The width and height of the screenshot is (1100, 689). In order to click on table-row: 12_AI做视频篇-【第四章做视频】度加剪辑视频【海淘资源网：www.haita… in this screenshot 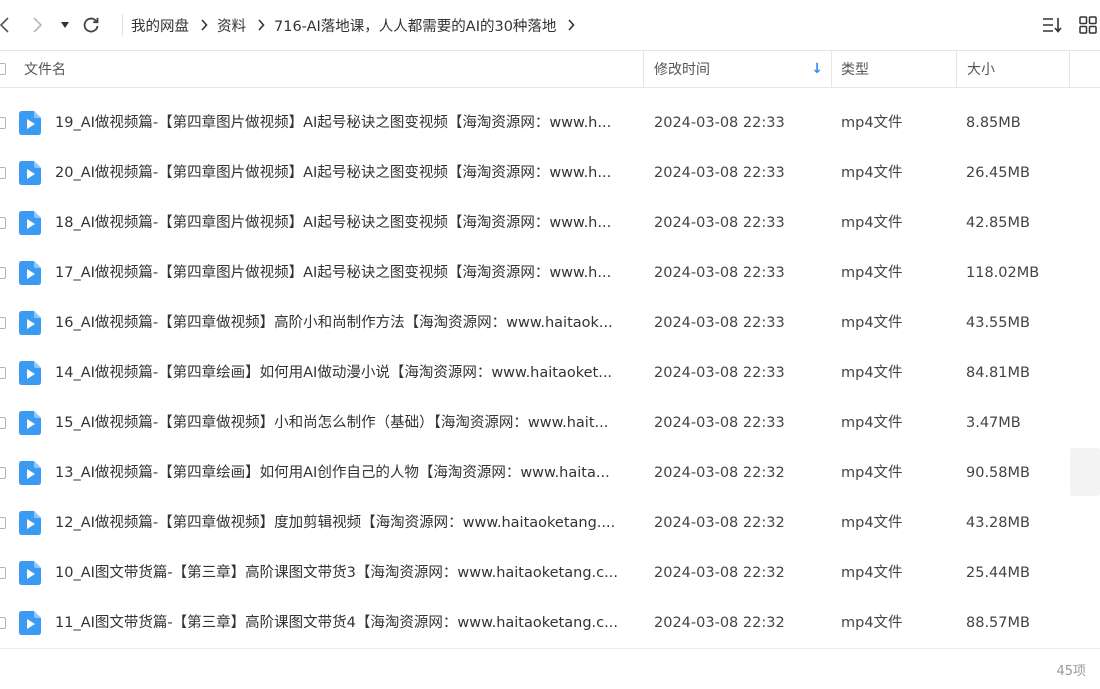, I will do `click(550, 523)`.